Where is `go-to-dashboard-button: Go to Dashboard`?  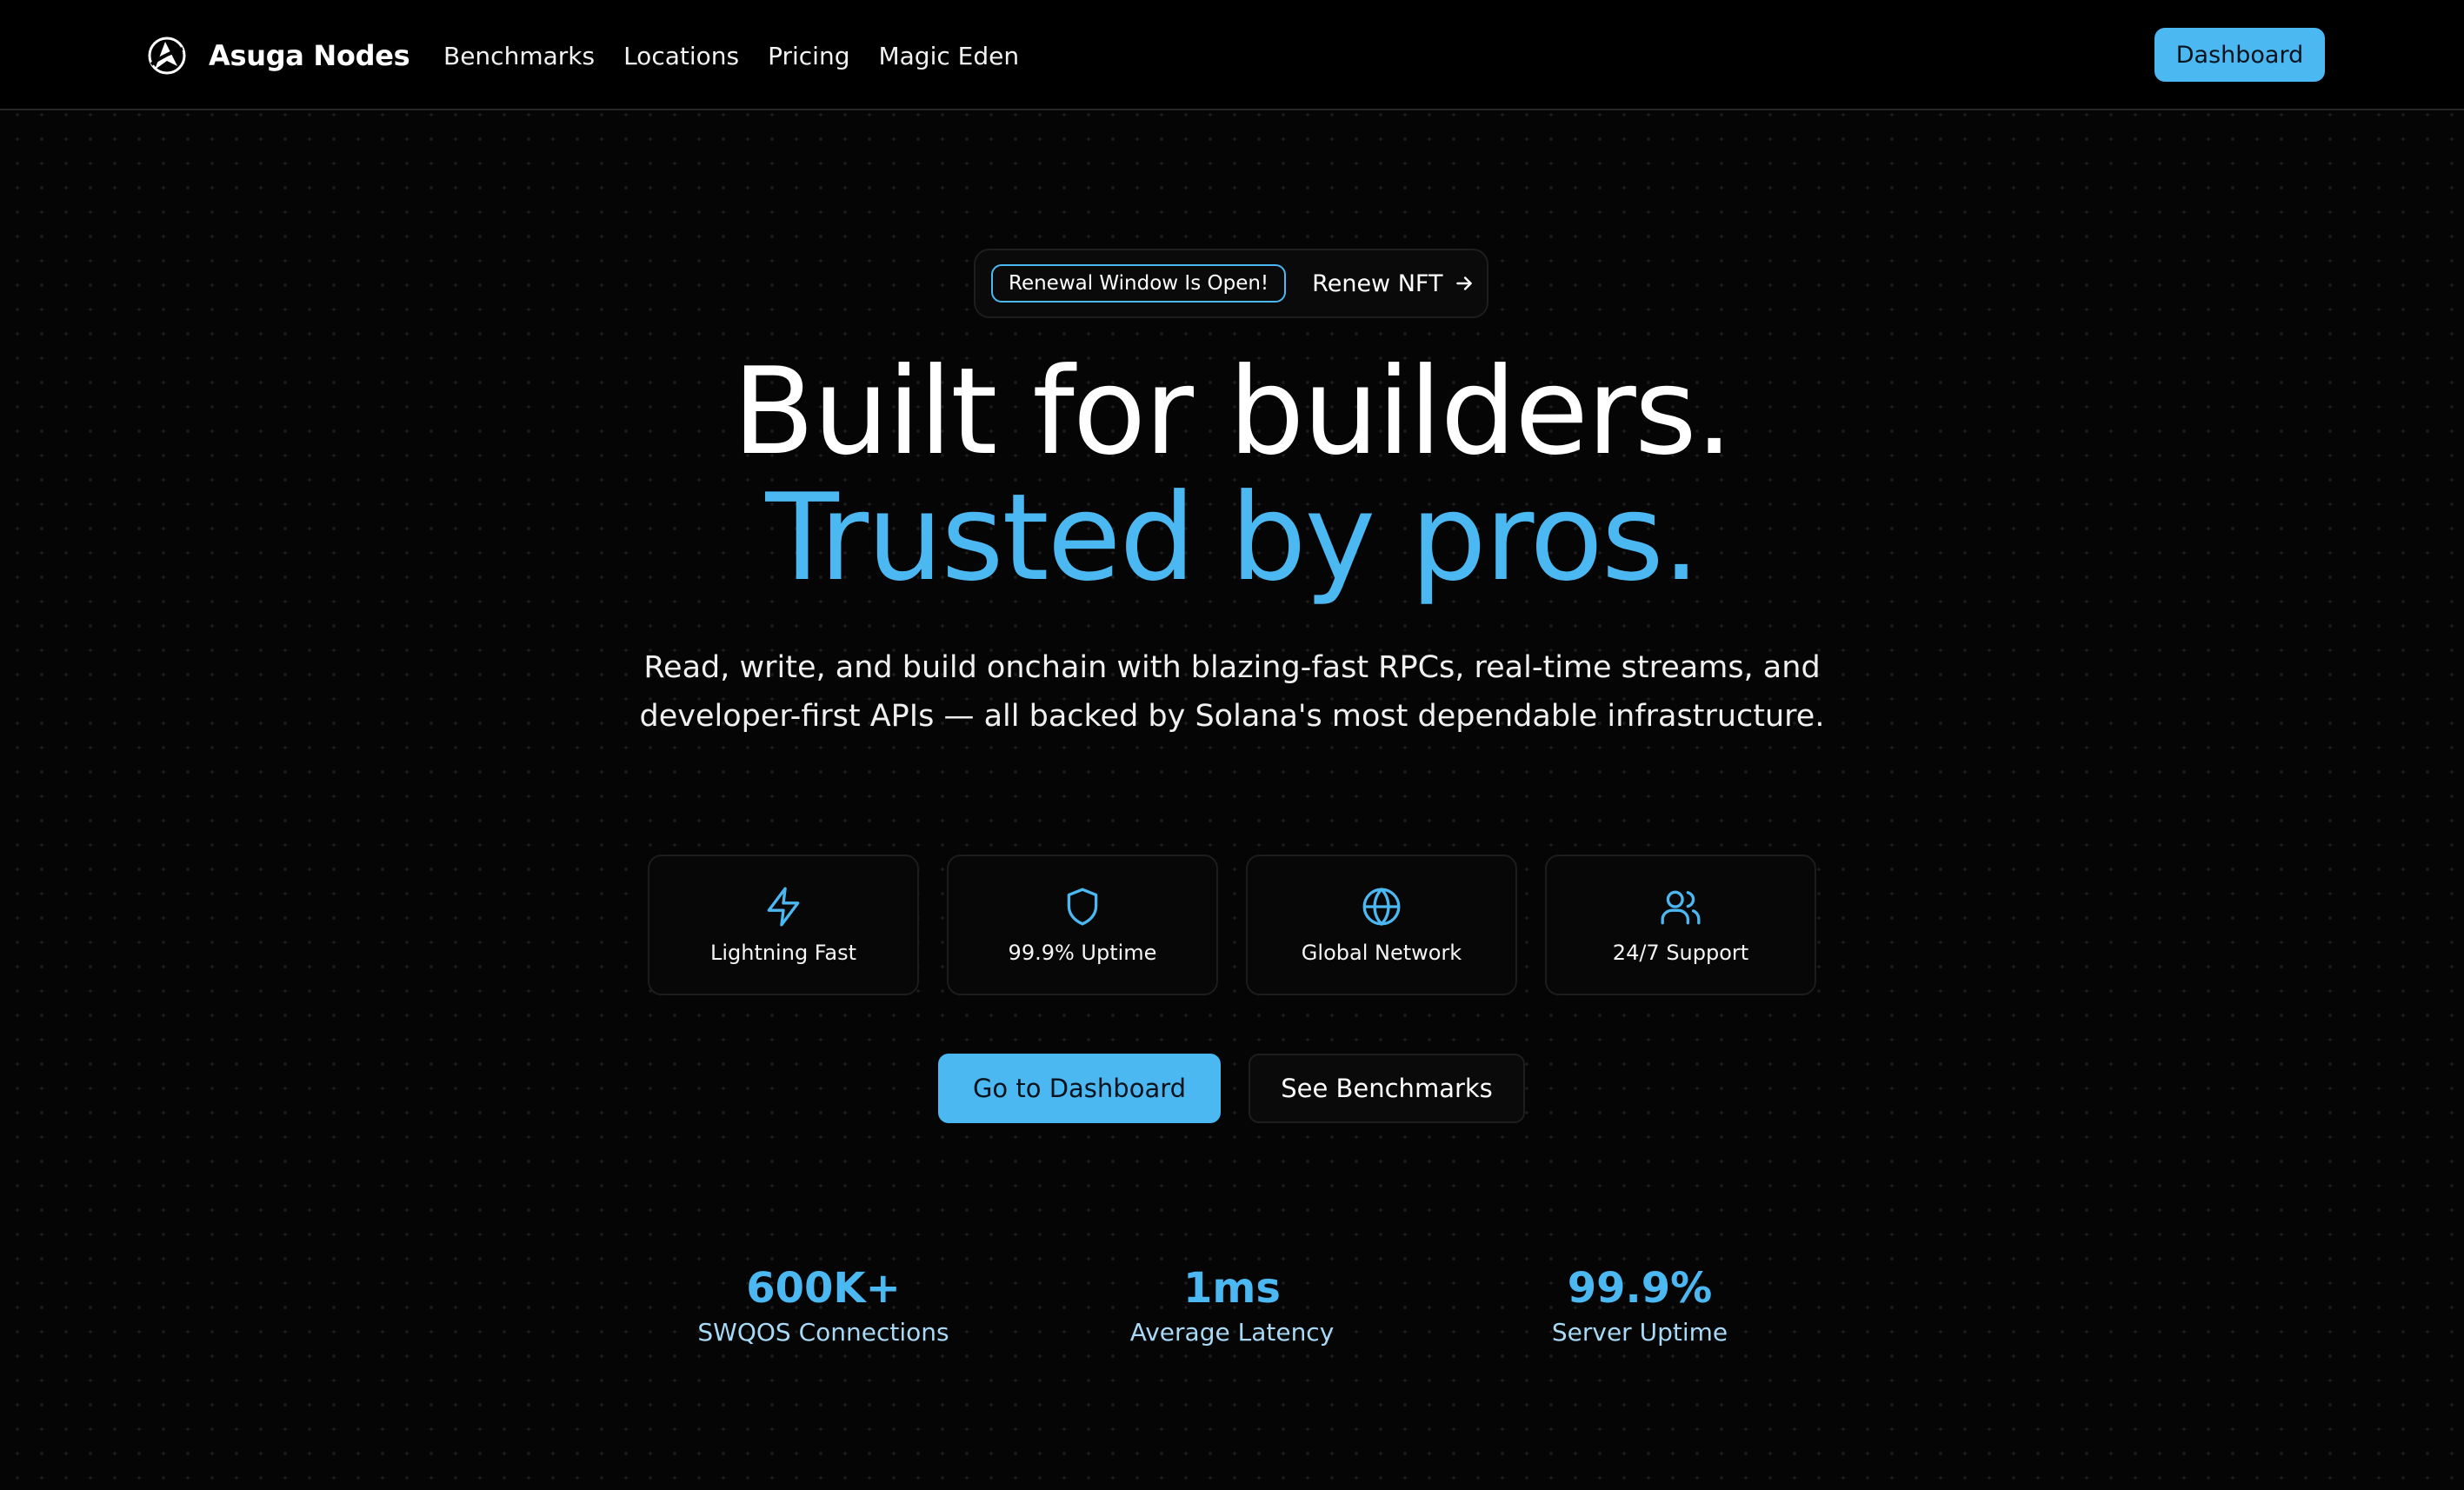
go-to-dashboard-button: Go to Dashboard is located at coordinates (1079, 1088).